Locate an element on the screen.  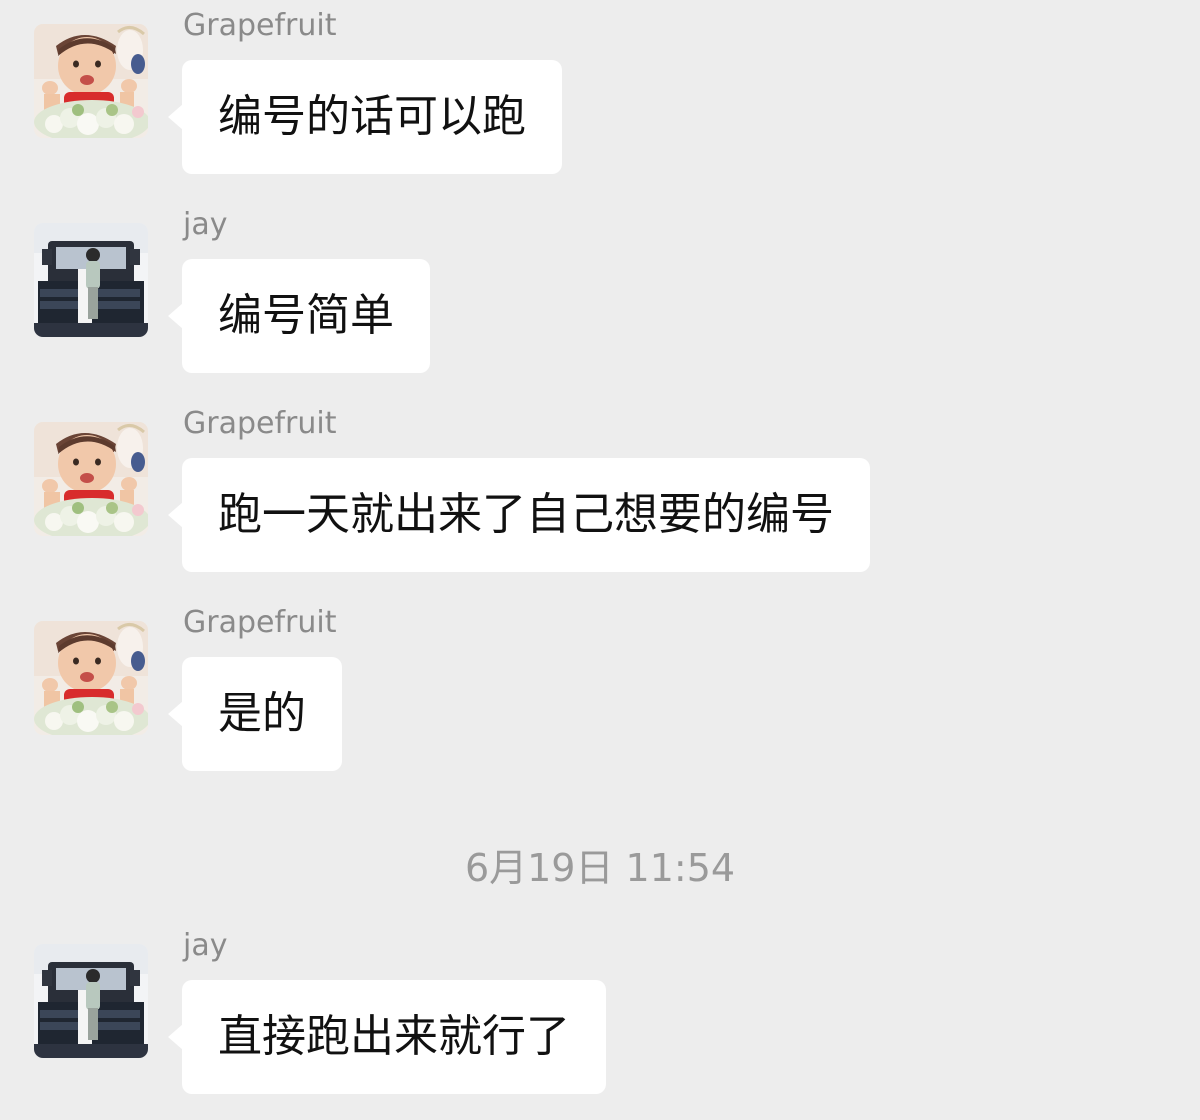
message-bubble: 编号的话可以跑 is located at coordinates (365, 117).